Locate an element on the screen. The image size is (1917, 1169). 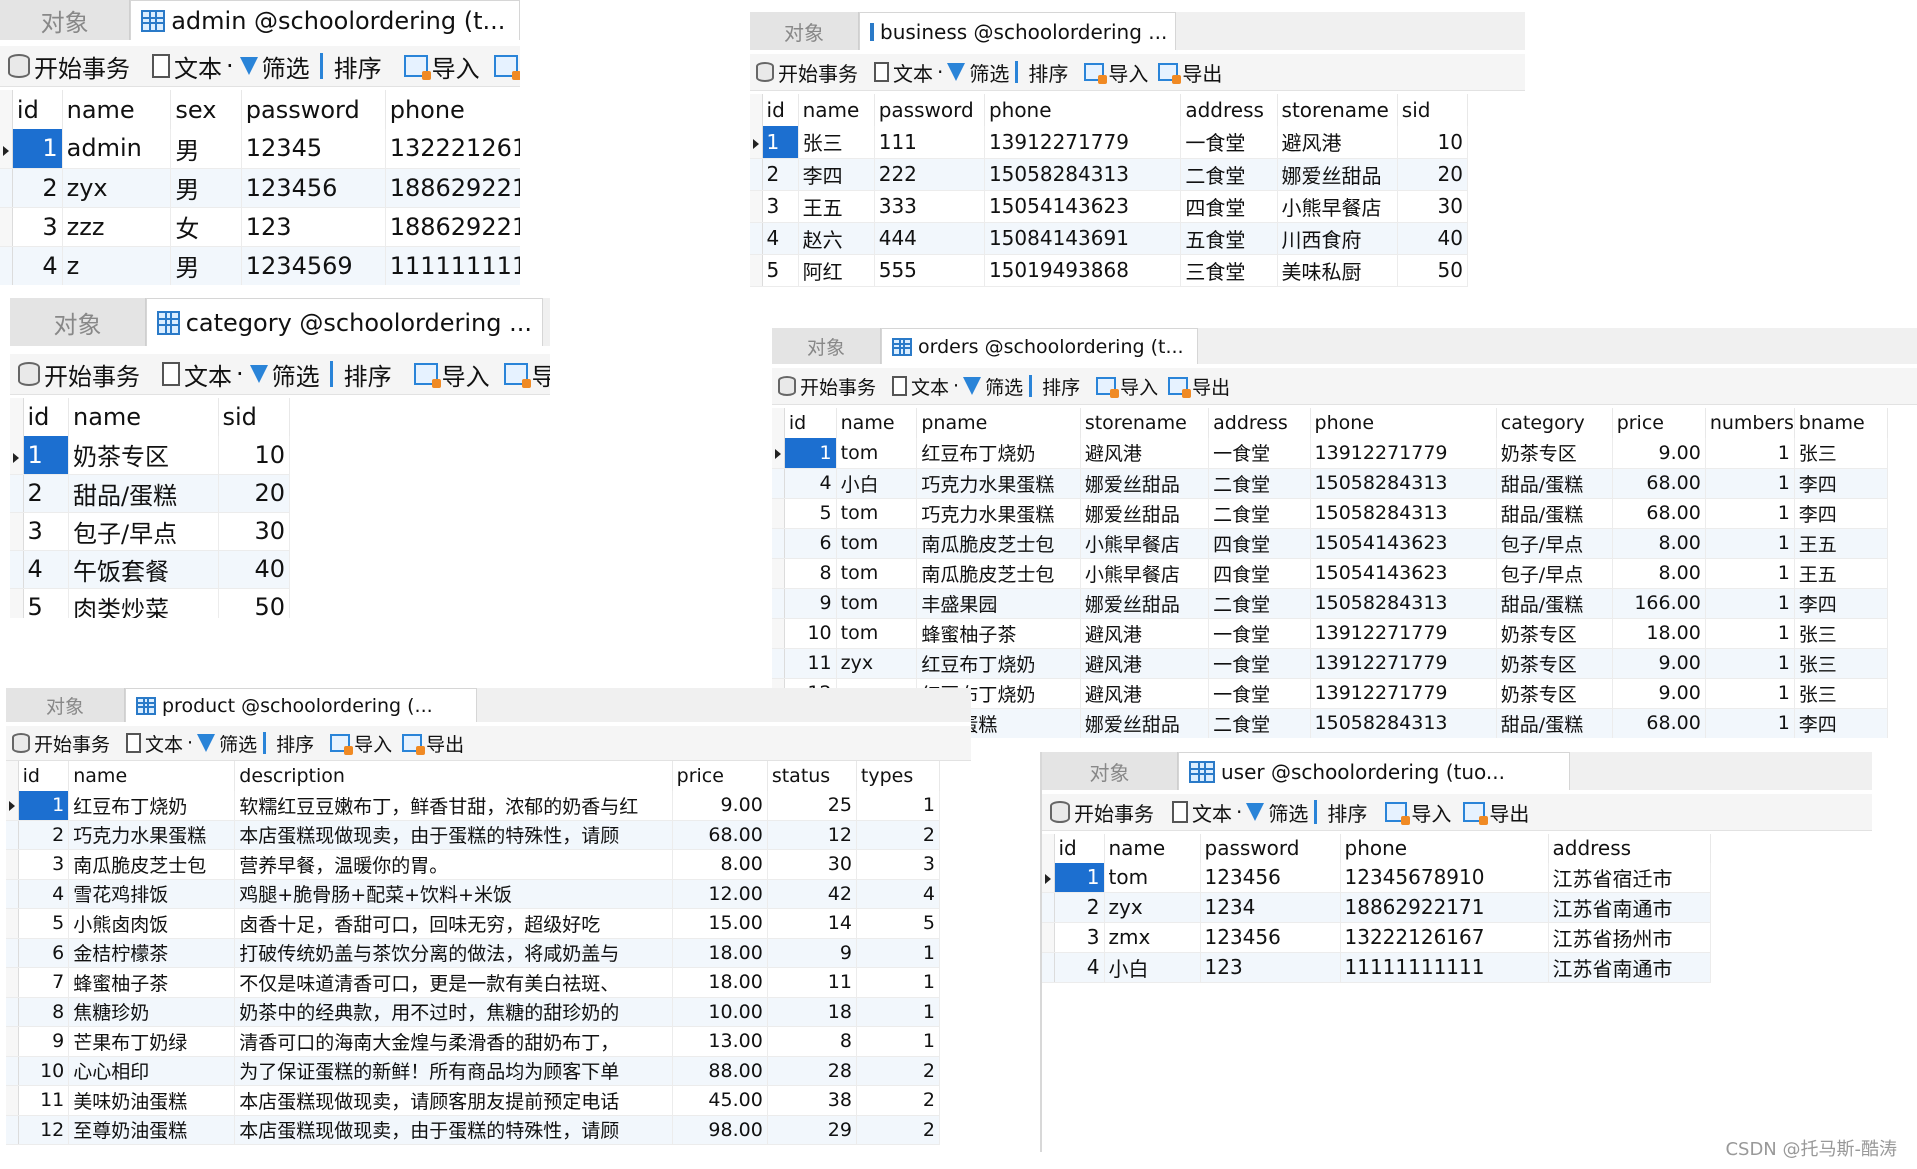
cell-address: 二食堂 is located at coordinates (1259, 603).